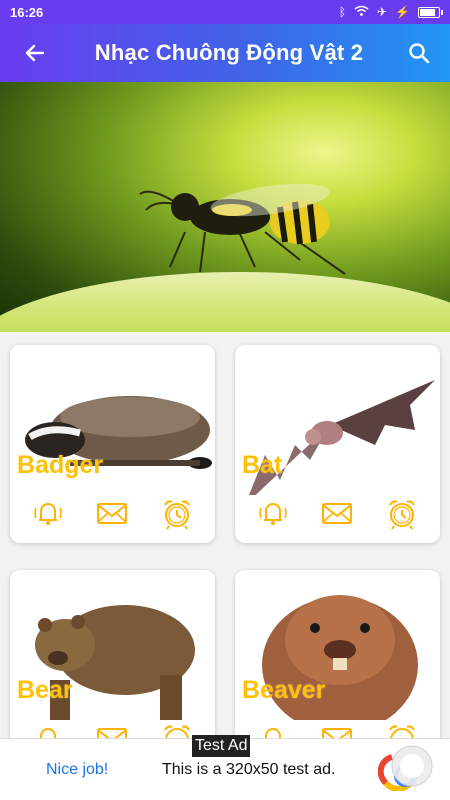 The width and height of the screenshot is (450, 800). What do you see at coordinates (27, 12) in the screenshot?
I see `status-time: 16:26` at bounding box center [27, 12].